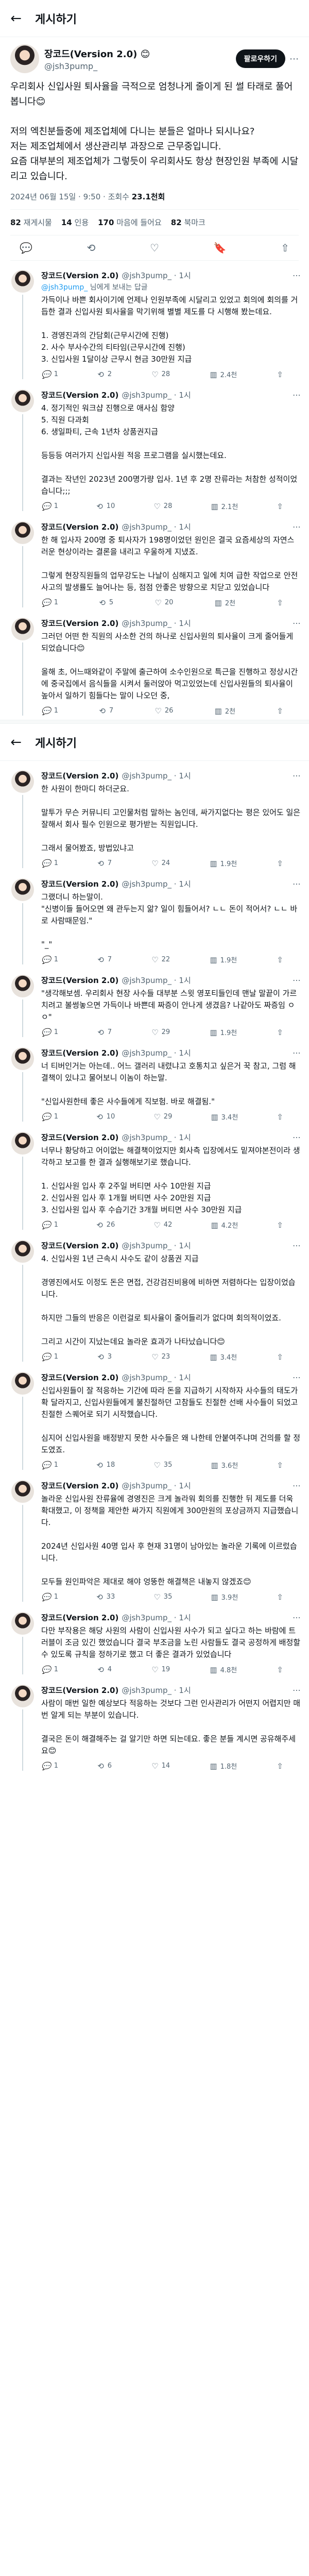 The image size is (309, 2576). I want to click on views-button: ▥ 3.9천, so click(225, 1597).